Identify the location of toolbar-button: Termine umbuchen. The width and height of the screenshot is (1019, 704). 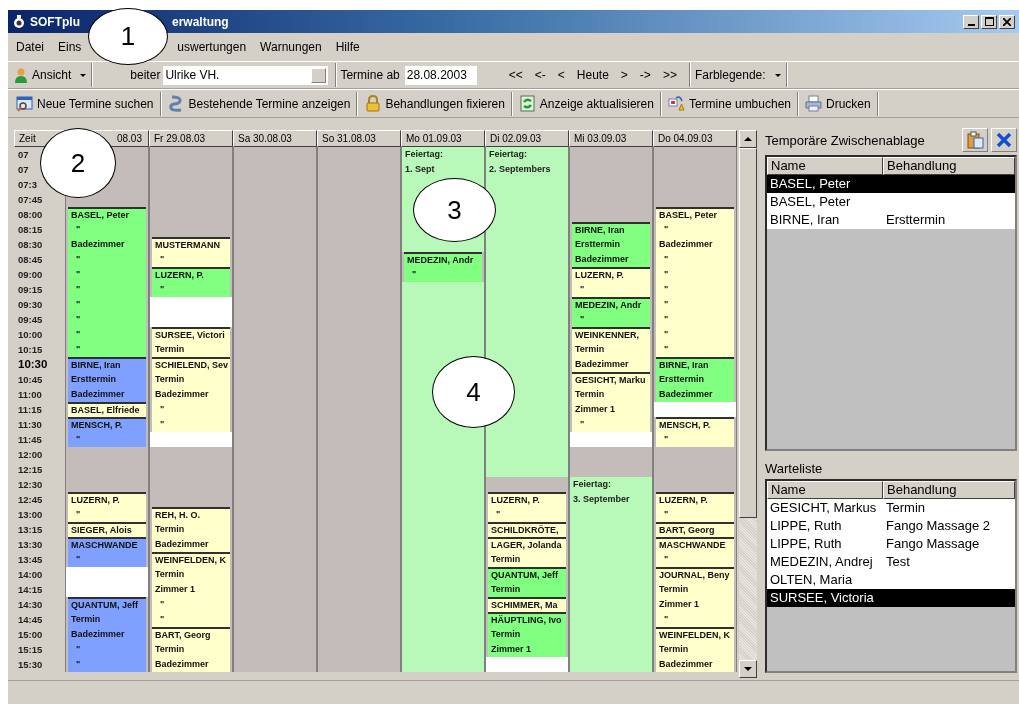
(729, 103).